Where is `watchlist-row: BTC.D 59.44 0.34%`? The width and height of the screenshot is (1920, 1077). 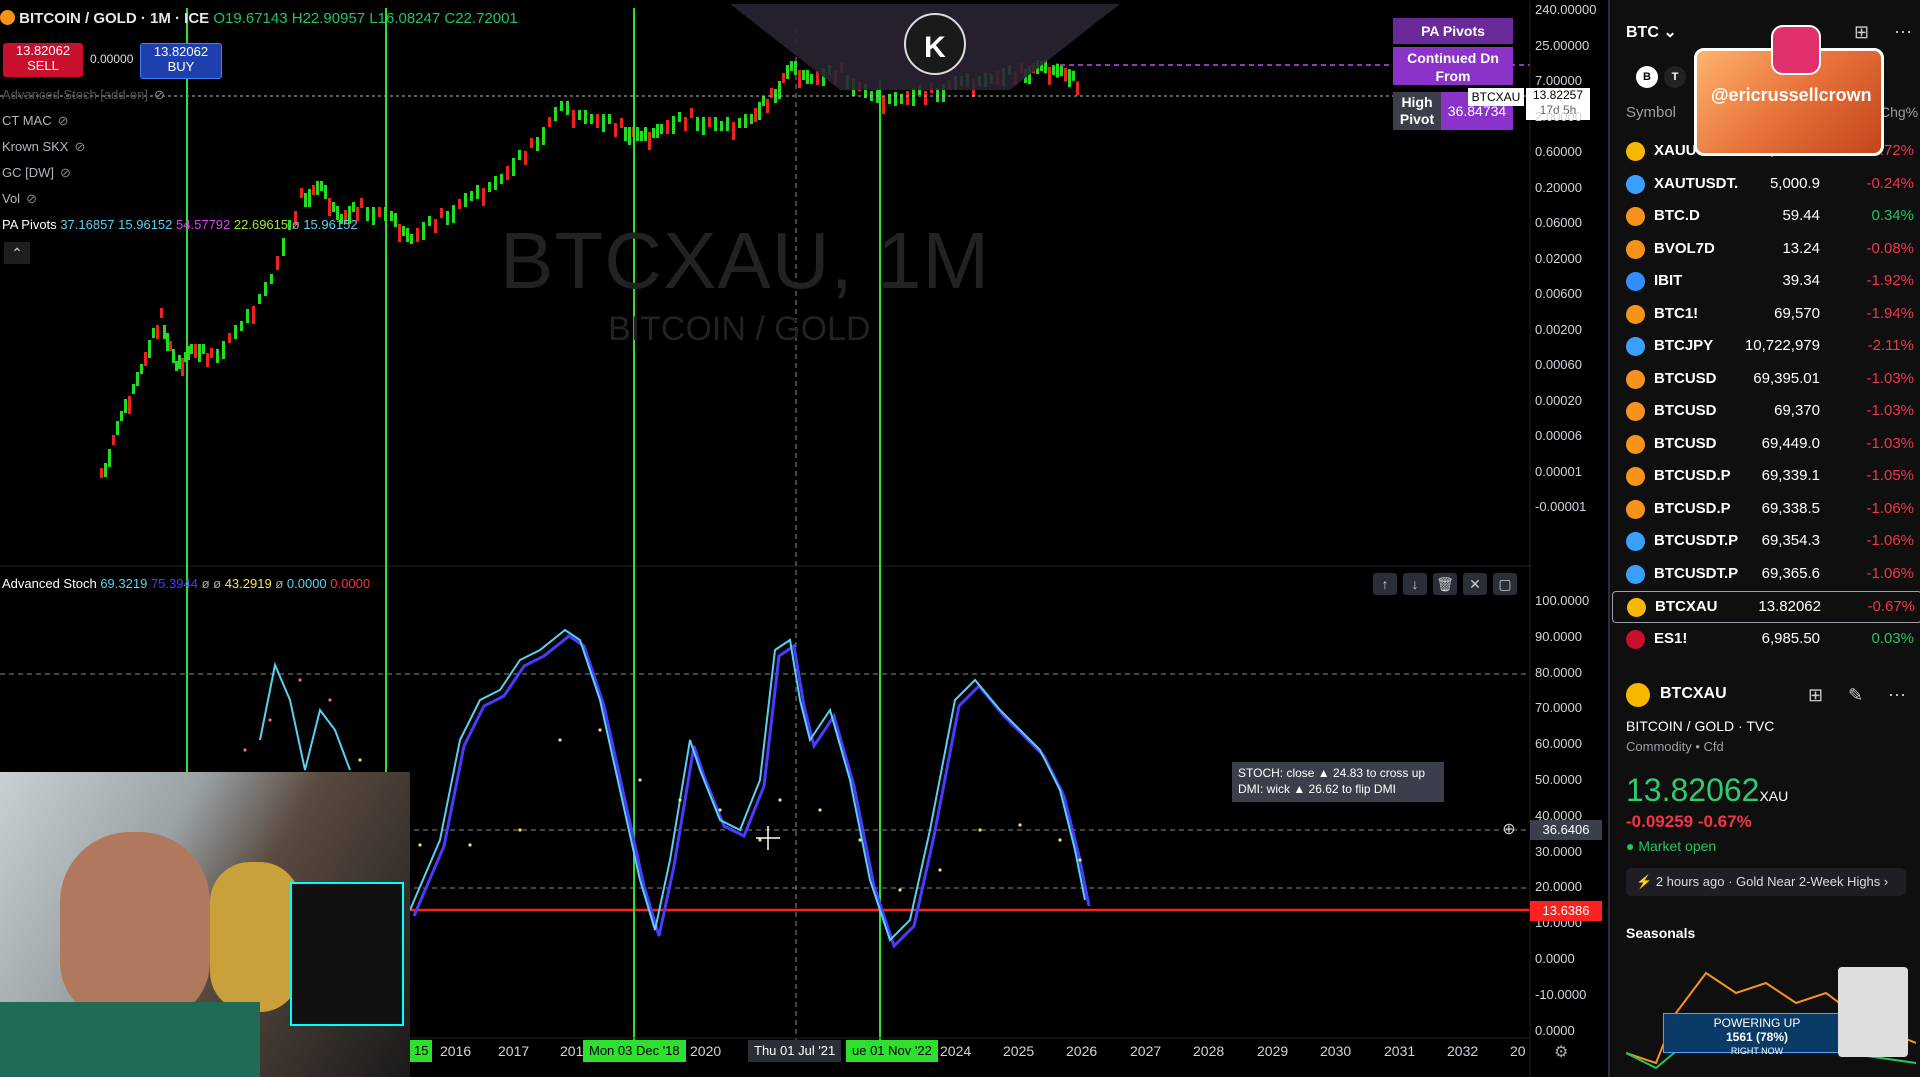 watchlist-row: BTC.D 59.44 0.34% is located at coordinates (1766, 216).